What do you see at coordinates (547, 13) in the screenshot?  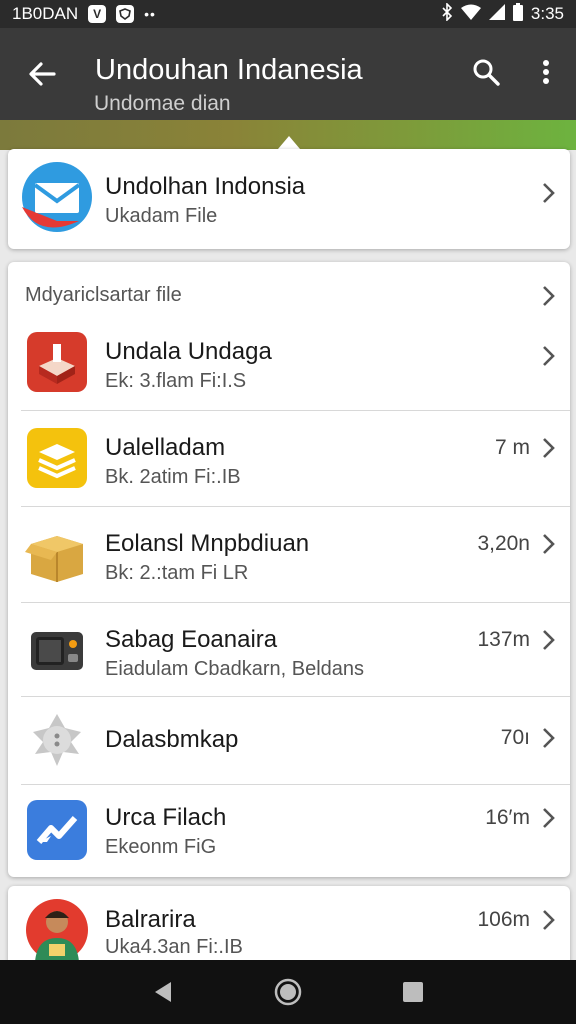 I see `status-time: 3:35` at bounding box center [547, 13].